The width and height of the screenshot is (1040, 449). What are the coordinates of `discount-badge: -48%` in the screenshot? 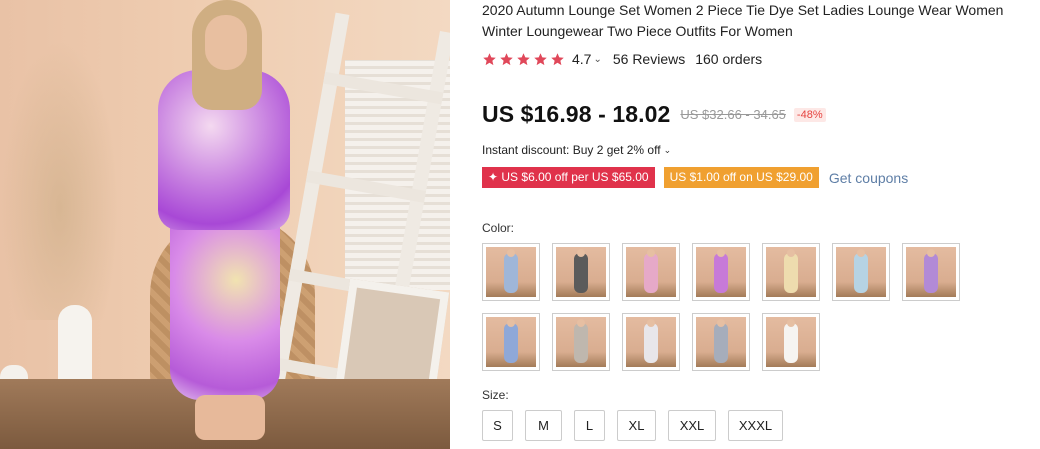 It's located at (809, 114).